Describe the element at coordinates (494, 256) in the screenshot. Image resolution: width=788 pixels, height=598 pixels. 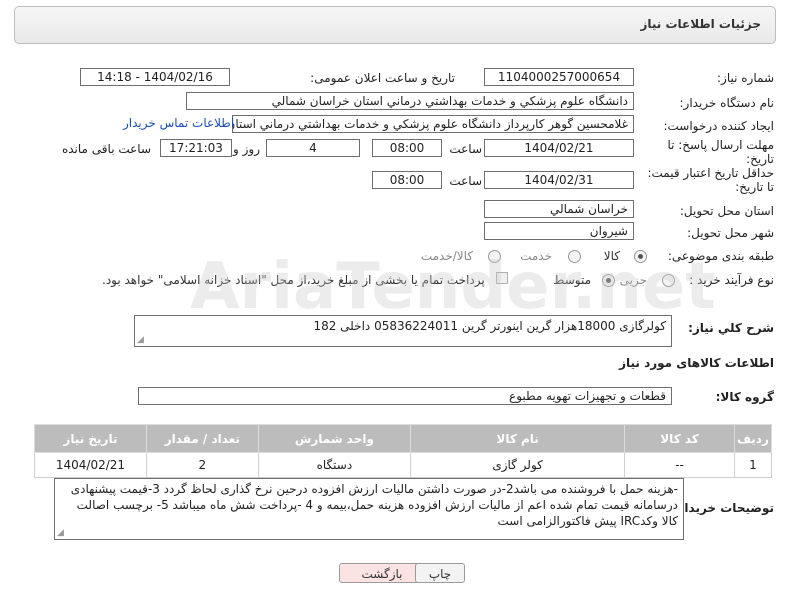
I see `category-goods-service-radio` at that location.